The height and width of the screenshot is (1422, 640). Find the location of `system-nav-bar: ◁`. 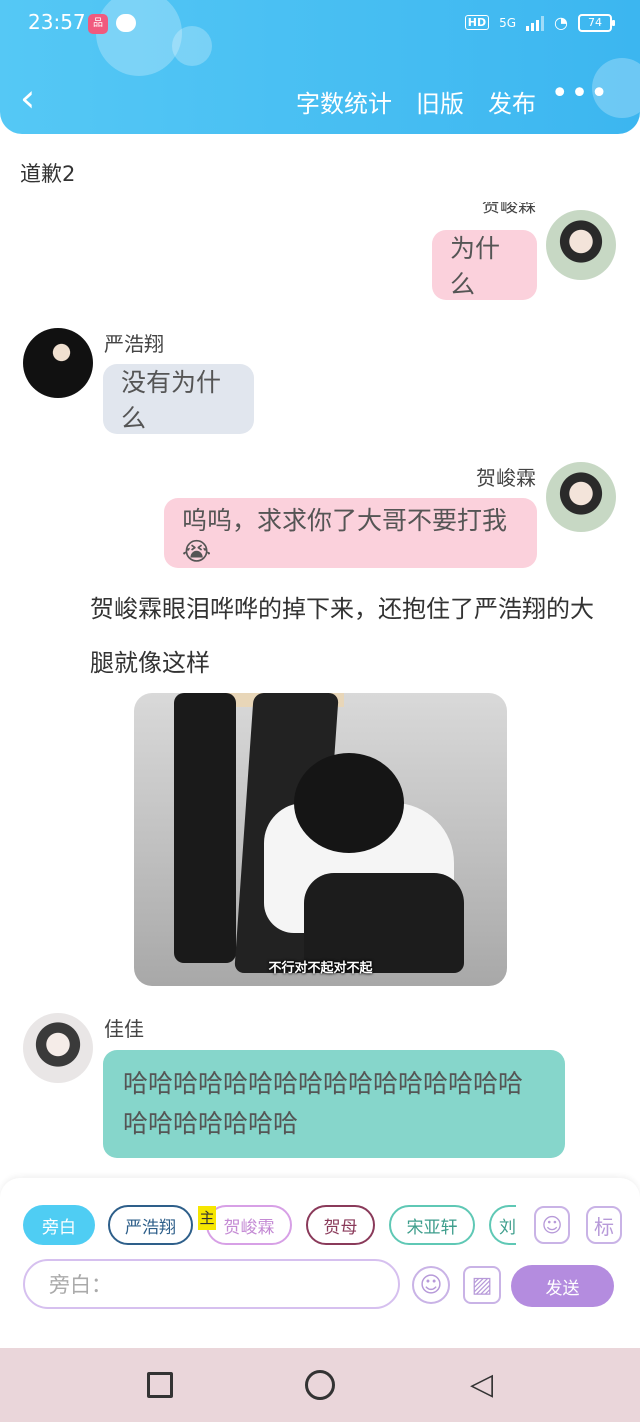

system-nav-bar: ◁ is located at coordinates (320, 1385).